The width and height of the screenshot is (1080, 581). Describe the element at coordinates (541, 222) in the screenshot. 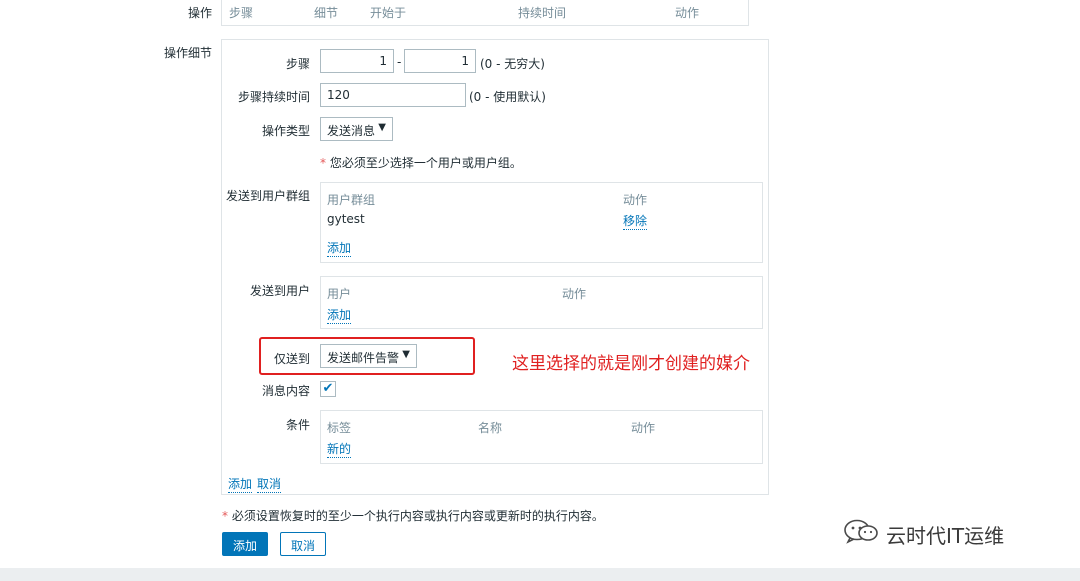

I see `user-groups-table: 用户群组 动作 gytest 移除 添加` at that location.